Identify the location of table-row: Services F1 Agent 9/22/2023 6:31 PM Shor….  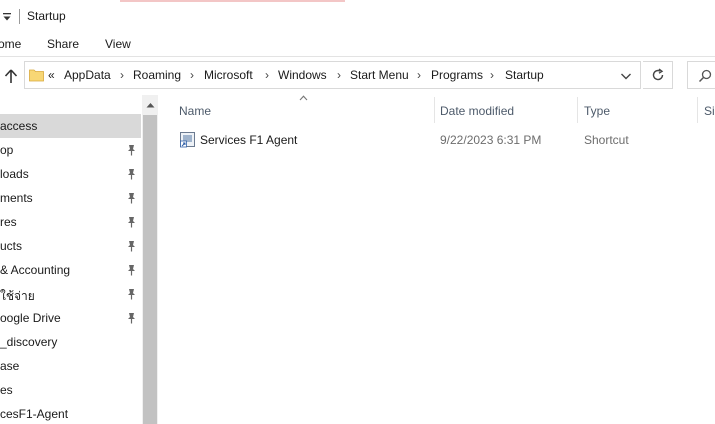
(445, 139).